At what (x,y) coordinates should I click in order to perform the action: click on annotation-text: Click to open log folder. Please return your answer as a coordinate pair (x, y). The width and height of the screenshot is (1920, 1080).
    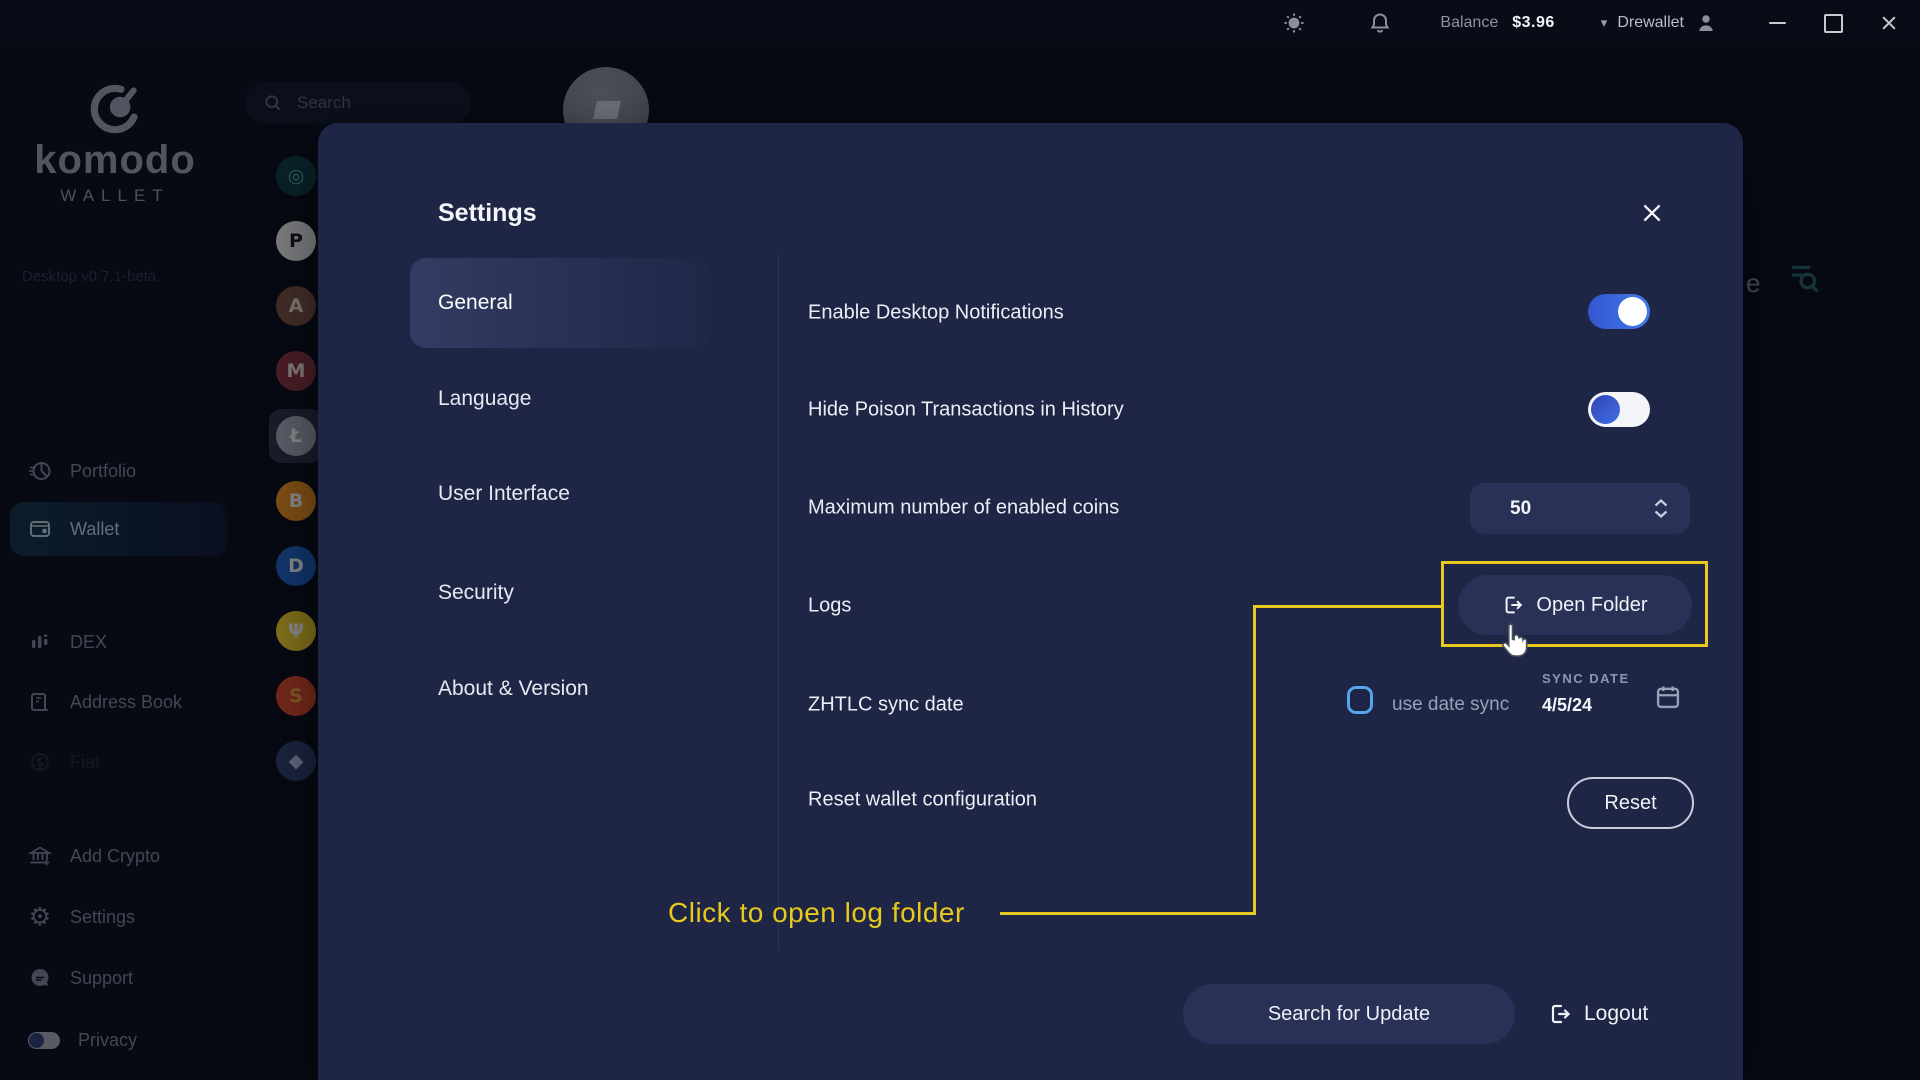
    Looking at the image, I should click on (816, 912).